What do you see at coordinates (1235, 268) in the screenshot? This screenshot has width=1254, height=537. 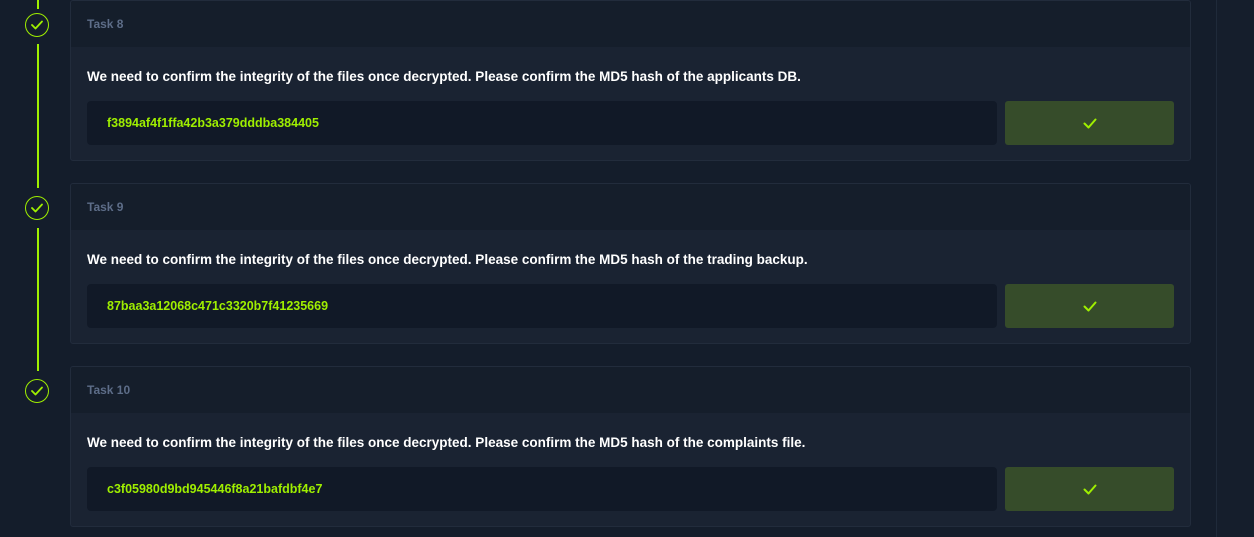 I see `right-sidebar-panel` at bounding box center [1235, 268].